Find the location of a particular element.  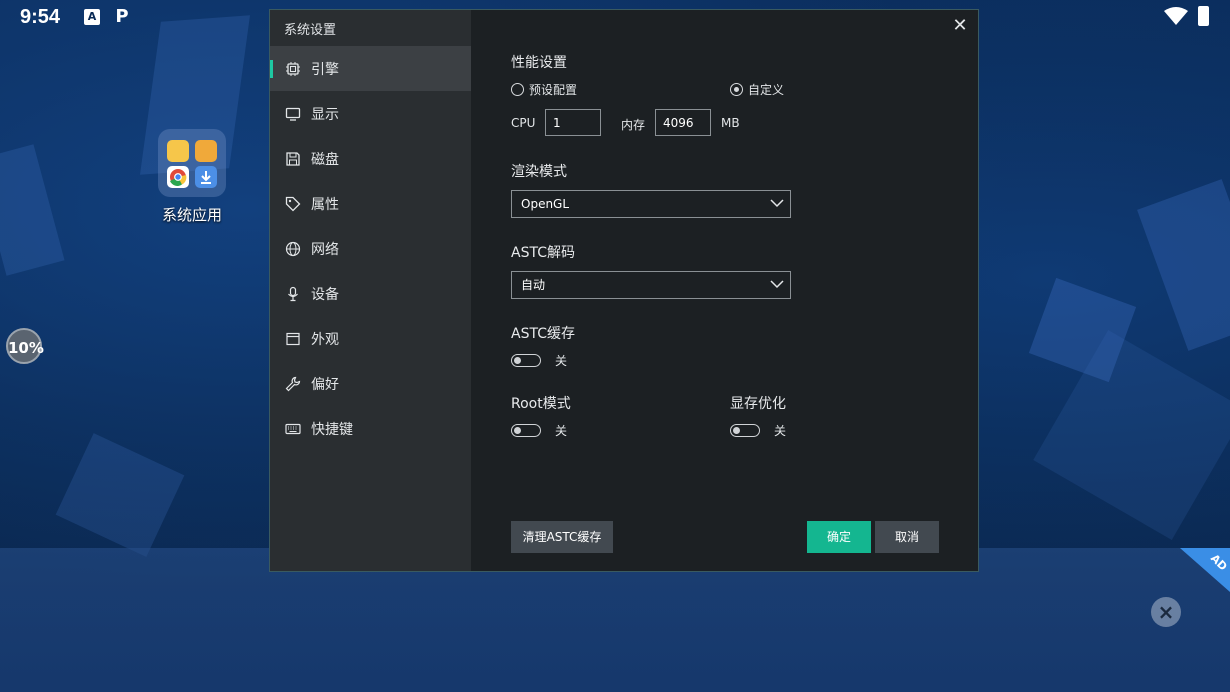

astc-cache-state: 关 is located at coordinates (561, 361).